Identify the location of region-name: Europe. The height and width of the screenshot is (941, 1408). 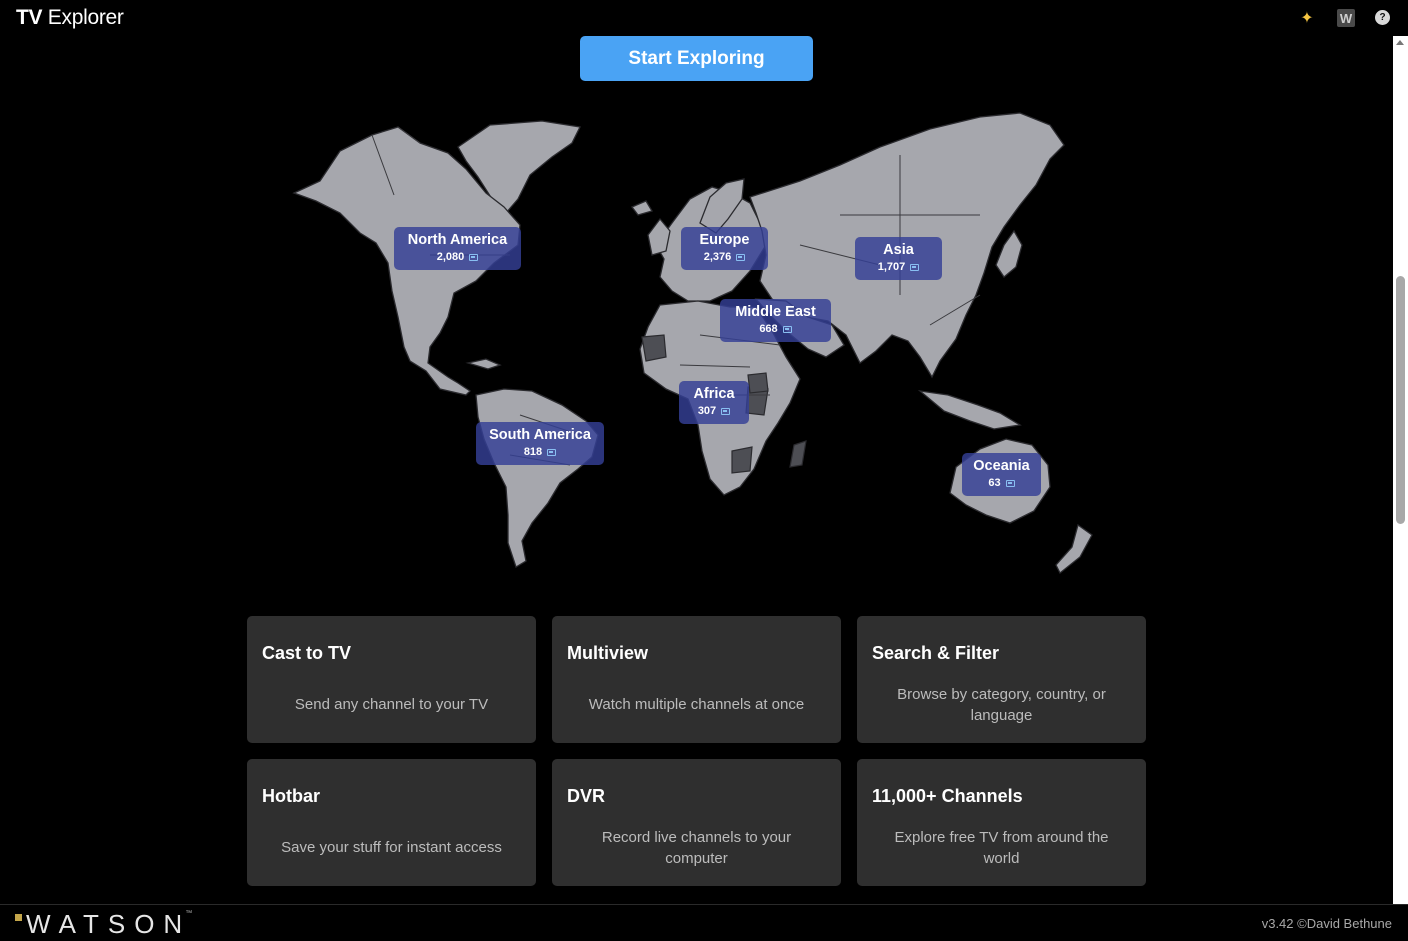
(724, 240).